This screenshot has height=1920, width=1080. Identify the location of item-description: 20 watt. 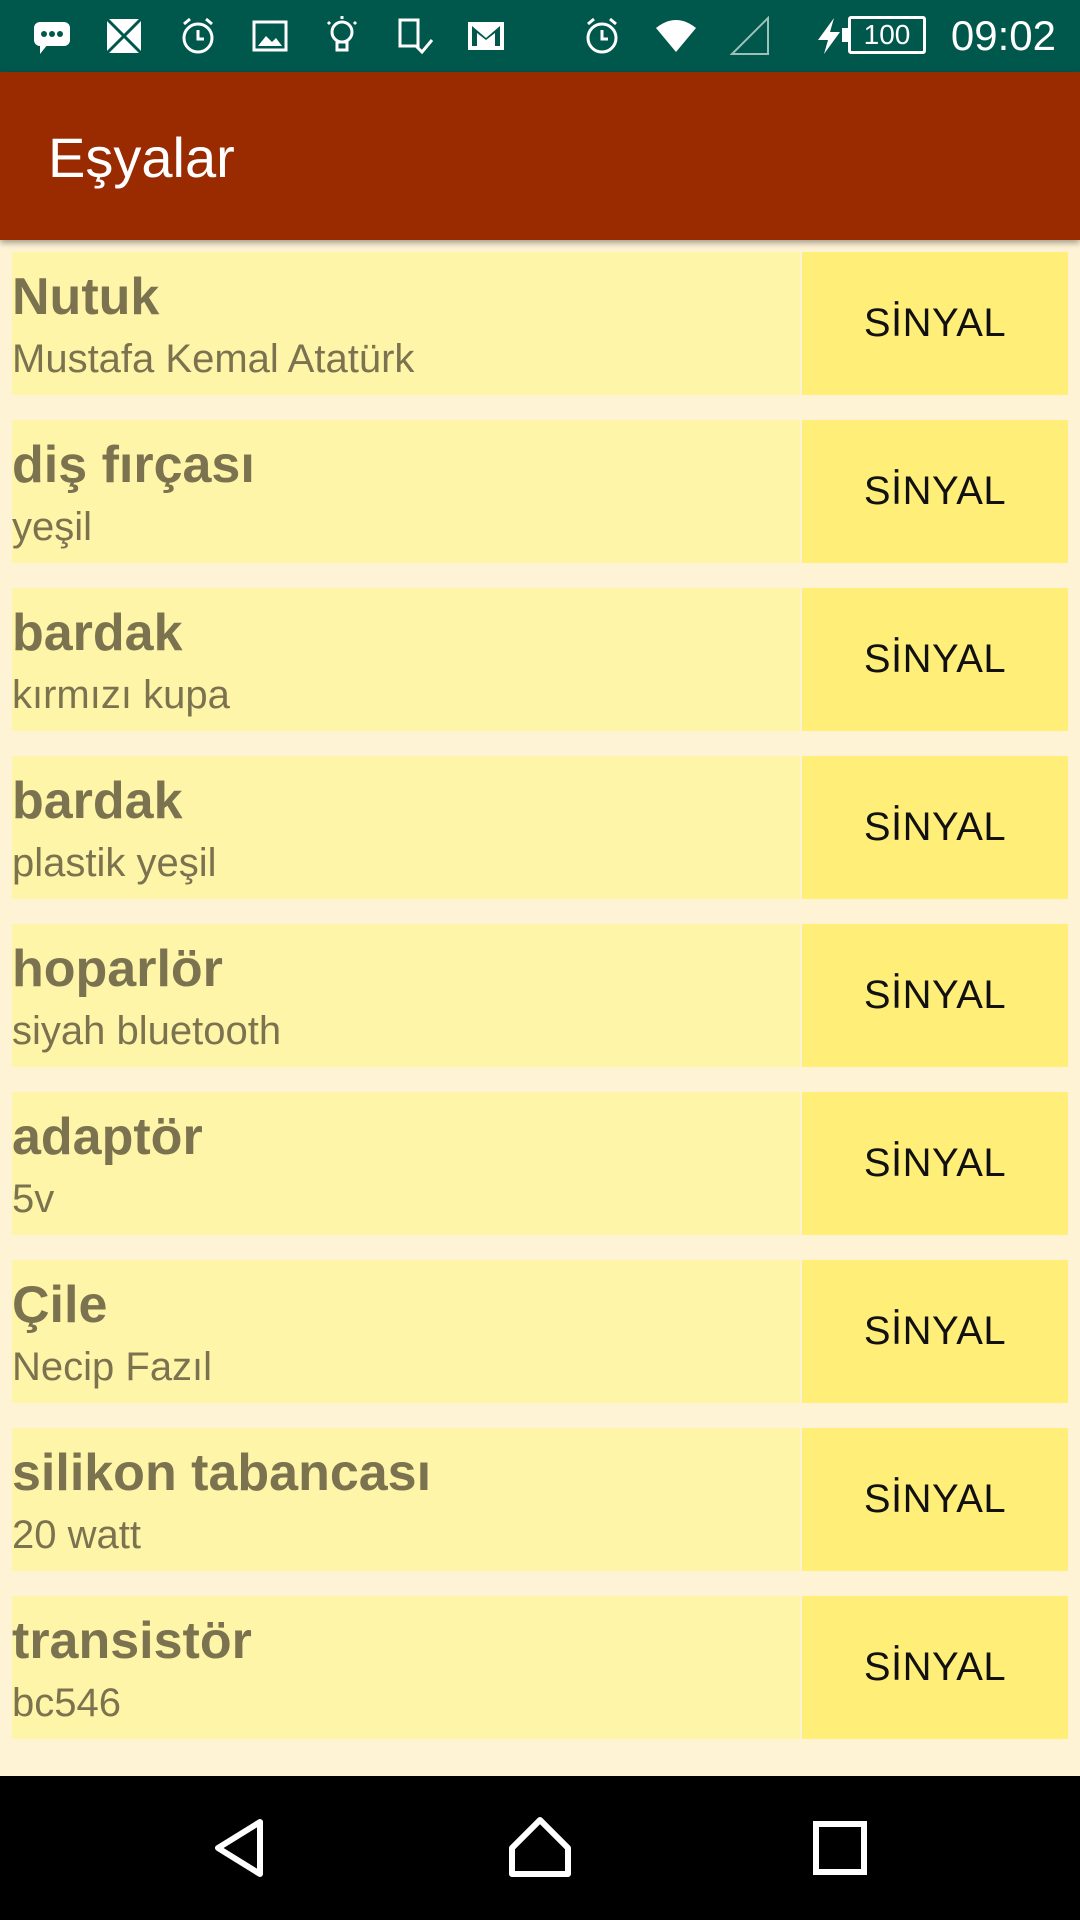
(76, 1535).